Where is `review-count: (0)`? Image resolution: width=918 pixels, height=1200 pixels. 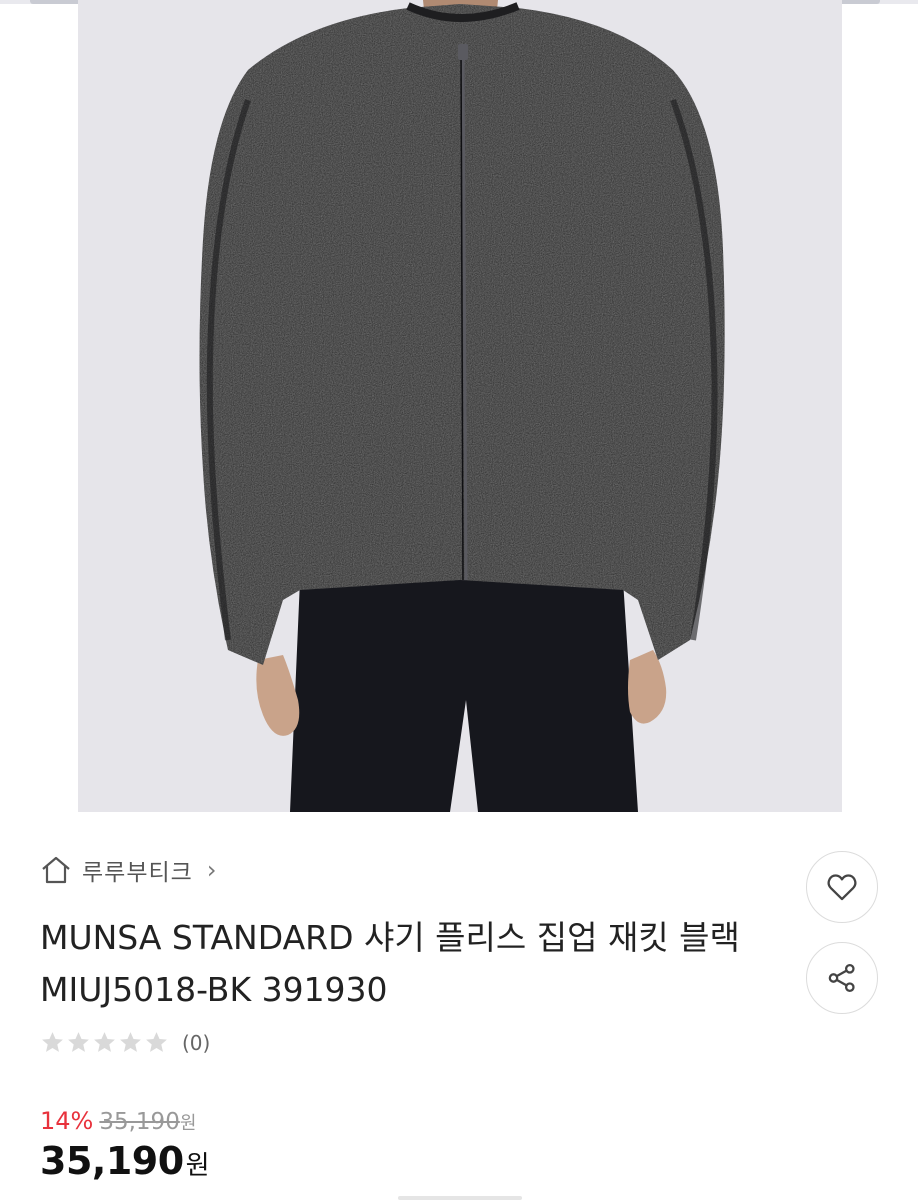 review-count: (0) is located at coordinates (196, 1042).